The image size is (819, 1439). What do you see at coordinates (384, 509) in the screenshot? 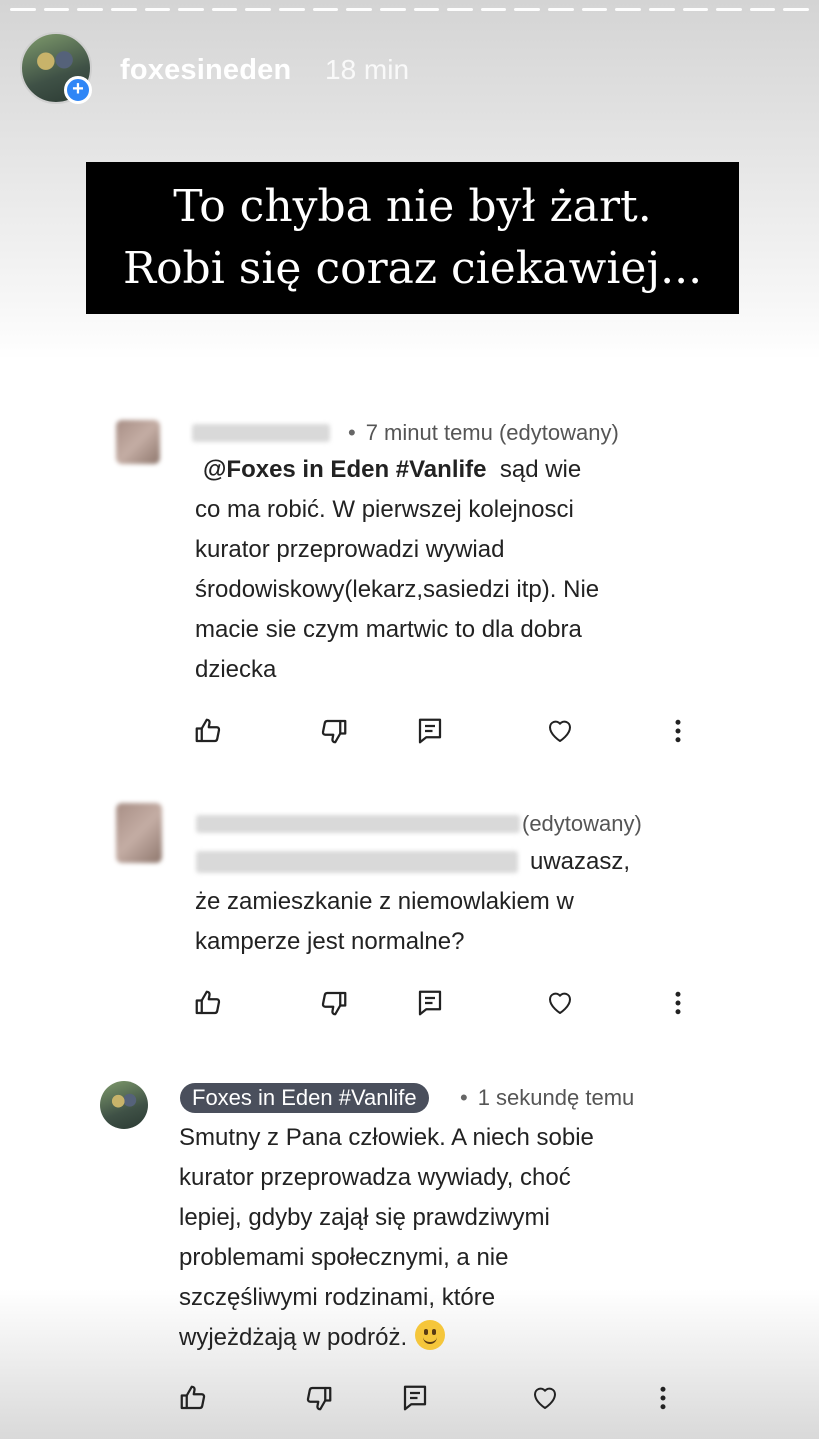
I see `comment-line: co ma robić. W pierwszej kolejnosci` at bounding box center [384, 509].